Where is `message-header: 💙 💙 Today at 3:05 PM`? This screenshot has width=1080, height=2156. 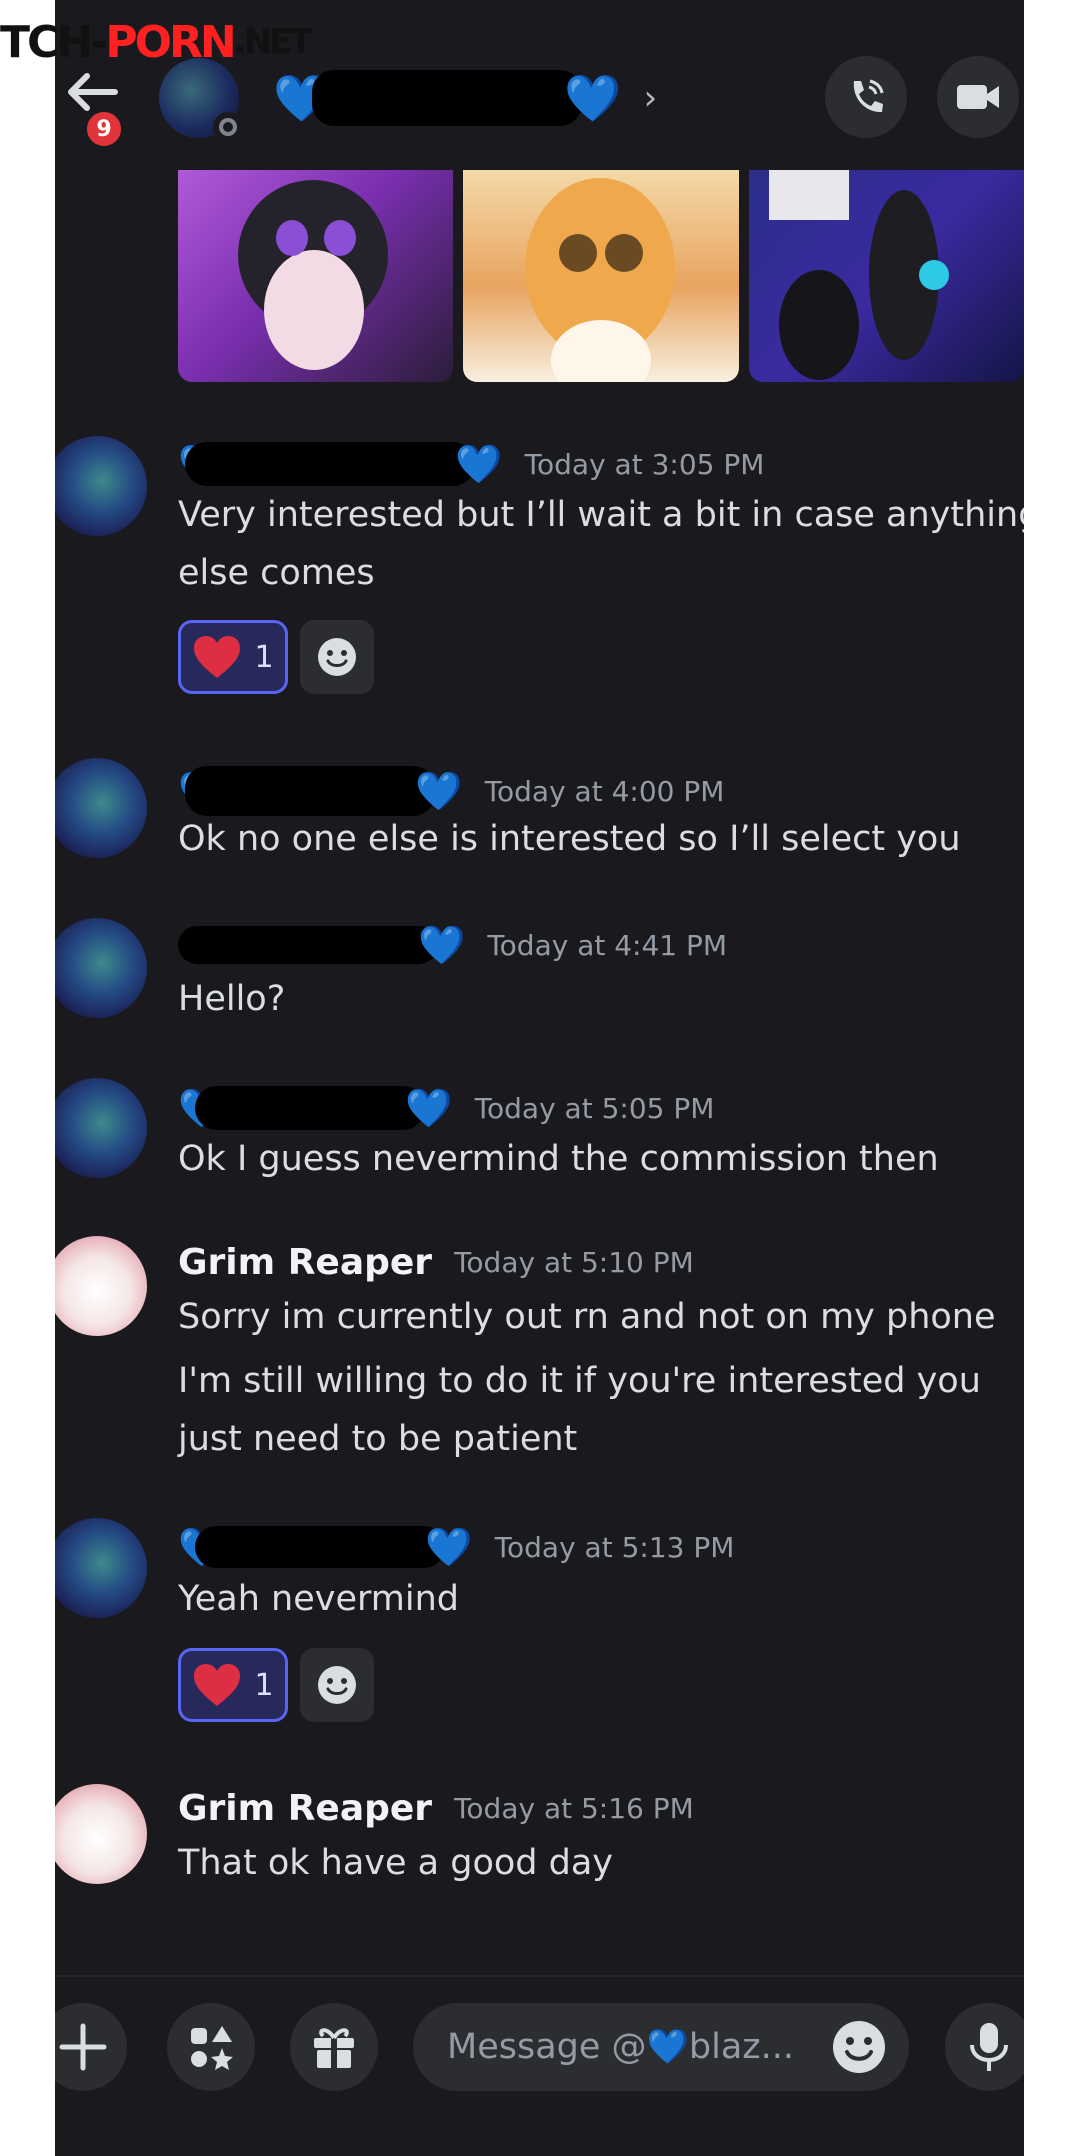 message-header: 💙 💙 Today at 3:05 PM is located at coordinates (471, 464).